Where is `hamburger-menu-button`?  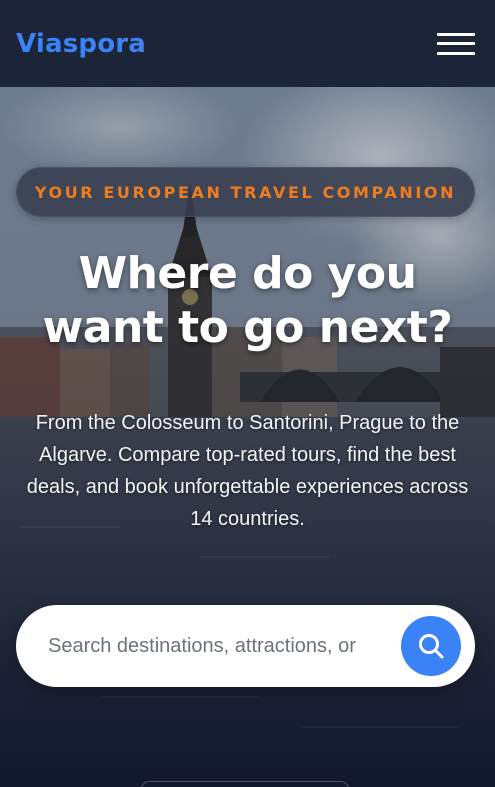
hamburger-menu-button is located at coordinates (457, 44).